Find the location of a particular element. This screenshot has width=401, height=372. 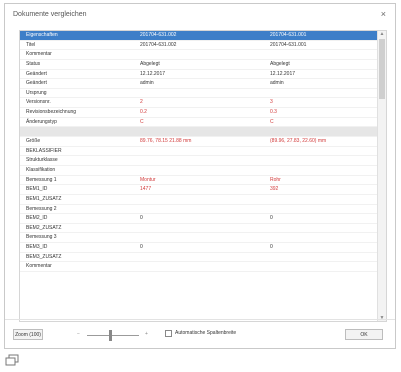

table-row: Status Abgelegt Abgelegt is located at coordinates (203, 65).